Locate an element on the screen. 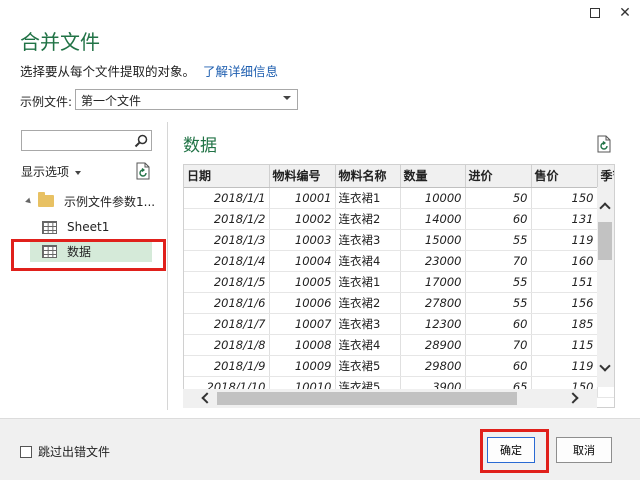 This screenshot has height=480, width=640. table-row: 2018/1/9 10009 连衣裙5 29800 60 119 is located at coordinates (399, 366).